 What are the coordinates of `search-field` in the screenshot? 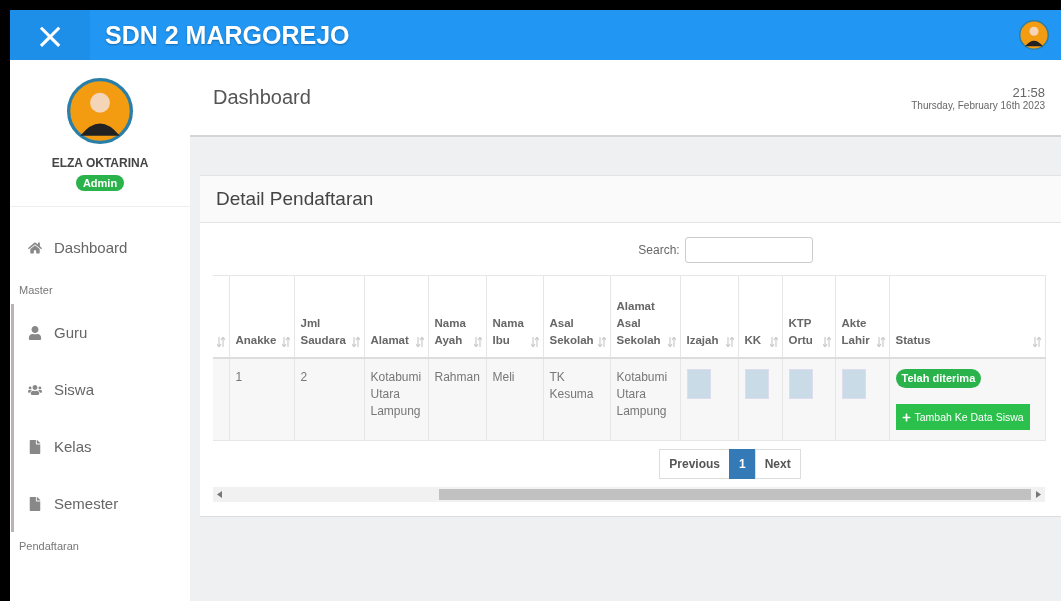 It's located at (748, 250).